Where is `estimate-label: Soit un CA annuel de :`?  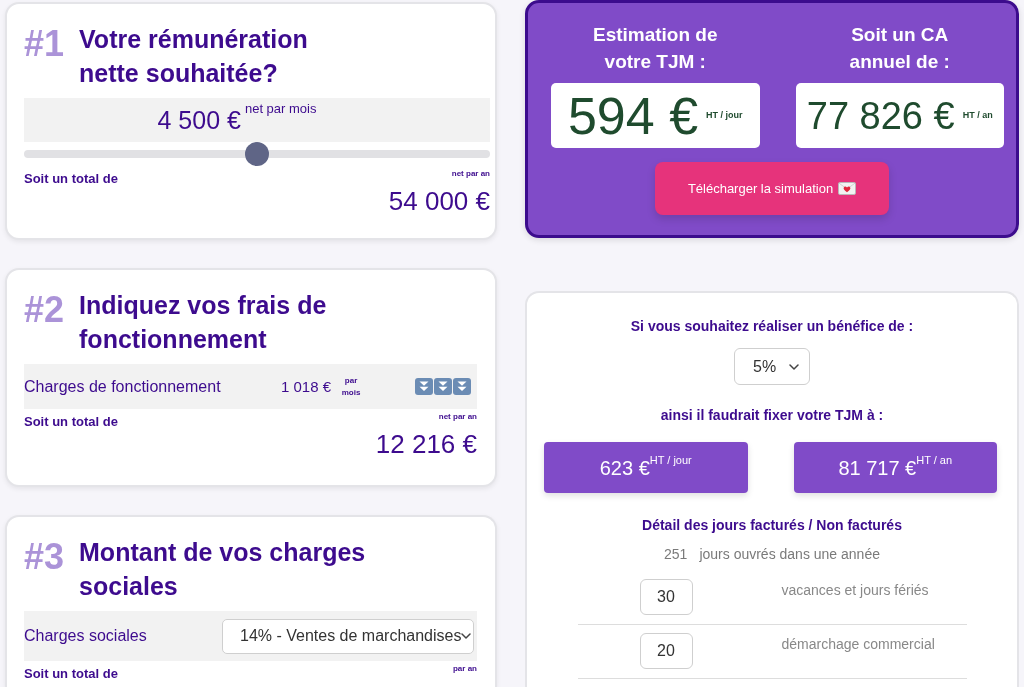
estimate-label: Soit un CA annuel de : is located at coordinates (899, 48).